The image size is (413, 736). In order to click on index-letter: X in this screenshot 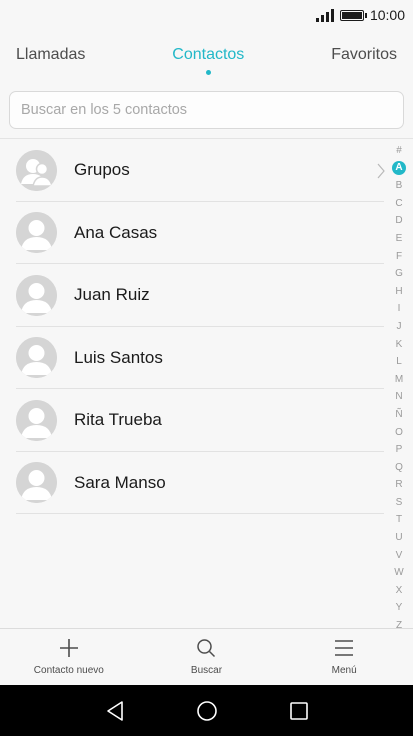, I will do `click(399, 591)`.